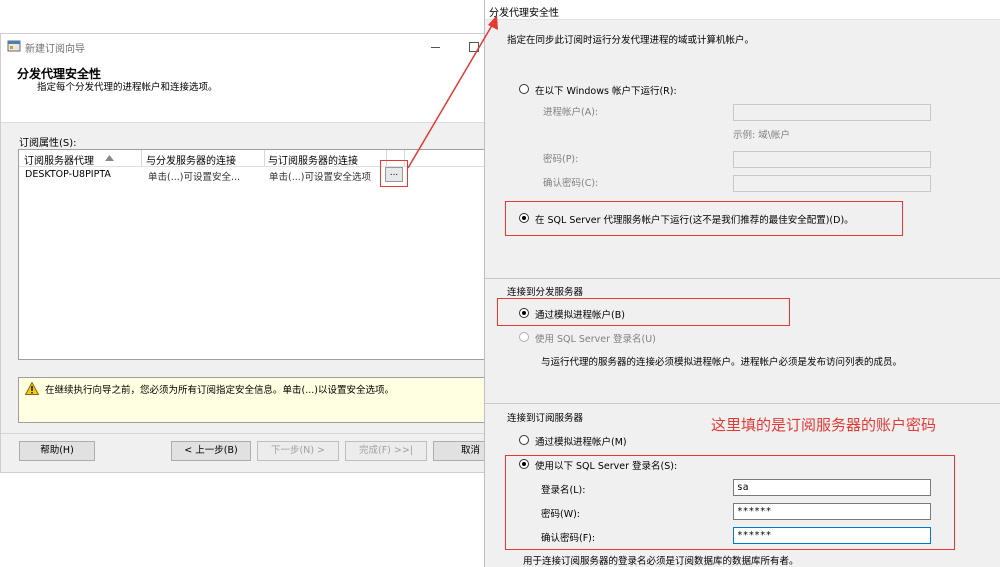  What do you see at coordinates (452, 92) in the screenshot?
I see `annotation-arrow` at bounding box center [452, 92].